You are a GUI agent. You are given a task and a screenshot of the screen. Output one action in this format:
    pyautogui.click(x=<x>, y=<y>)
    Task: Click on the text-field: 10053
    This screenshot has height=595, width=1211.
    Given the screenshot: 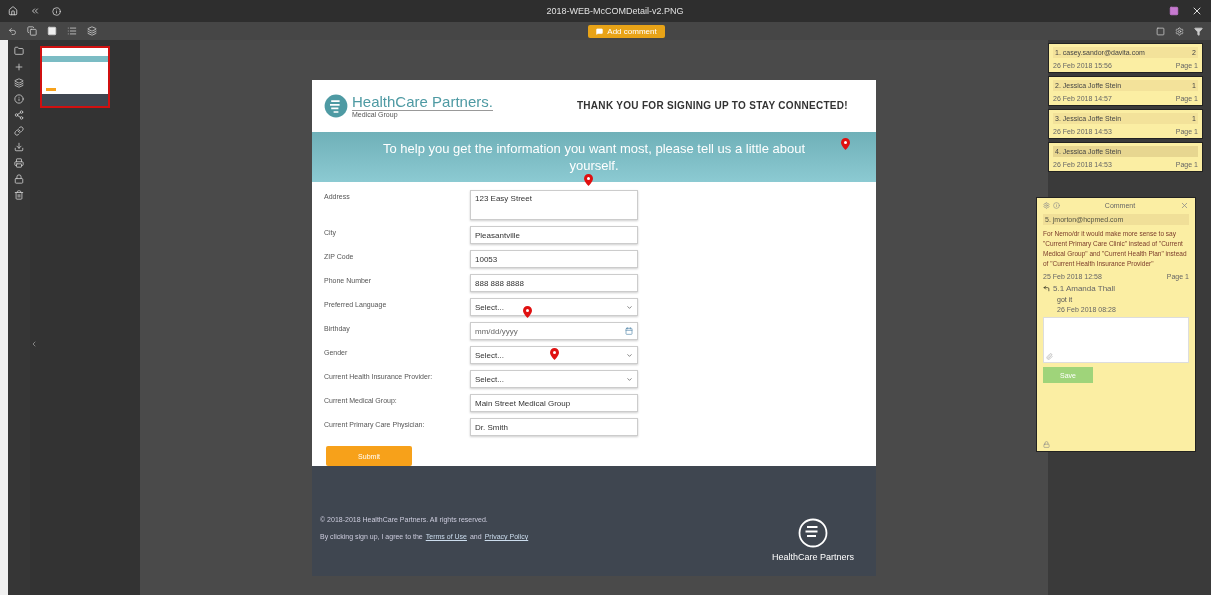 What is the action you would take?
    pyautogui.click(x=554, y=259)
    